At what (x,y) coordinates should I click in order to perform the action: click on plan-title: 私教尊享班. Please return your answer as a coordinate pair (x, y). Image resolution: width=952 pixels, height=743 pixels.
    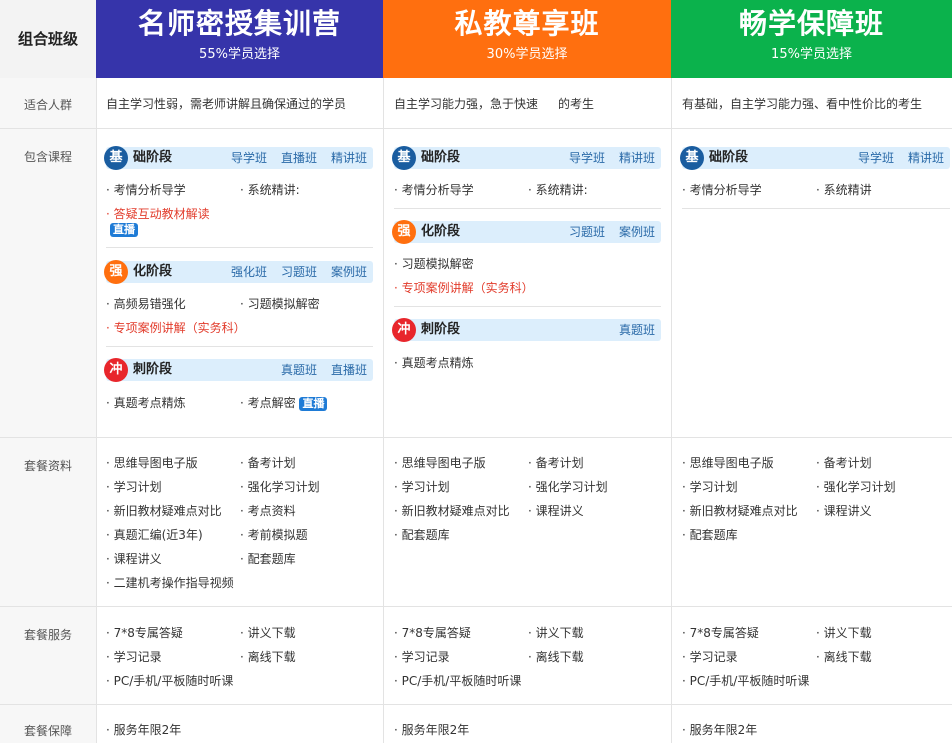
    Looking at the image, I should click on (527, 23).